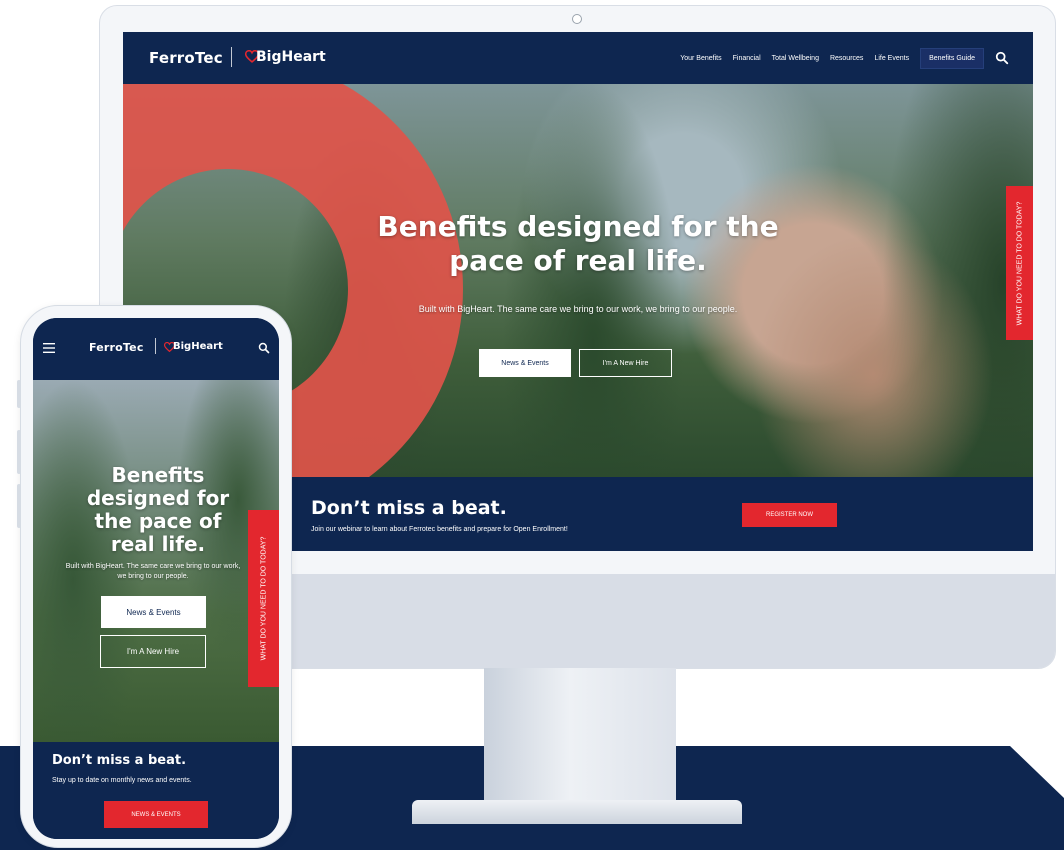  Describe the element at coordinates (49, 348) in the screenshot. I see `hamburger-icon` at that location.